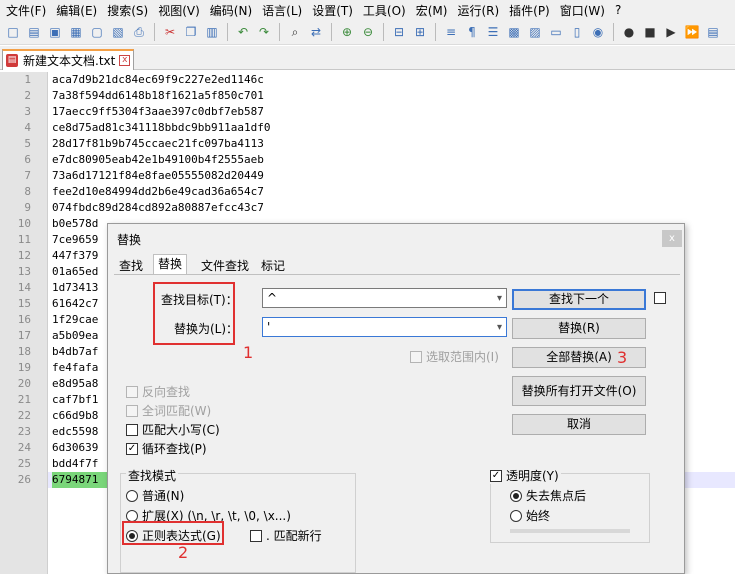 This screenshot has width=735, height=574. I want to click on text-line: 7a38f594dd6148b18f1621a5f850c701, so click(393, 96).